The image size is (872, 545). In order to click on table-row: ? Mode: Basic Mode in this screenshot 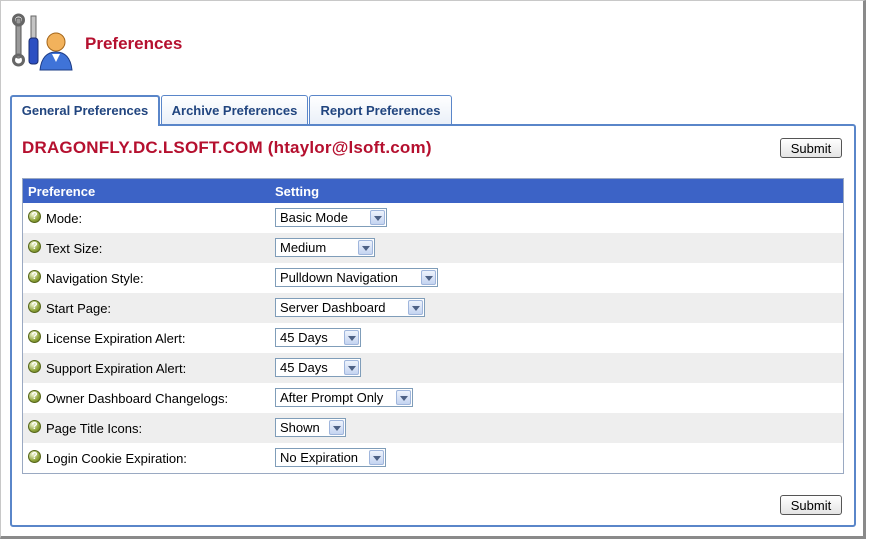, I will do `click(433, 218)`.